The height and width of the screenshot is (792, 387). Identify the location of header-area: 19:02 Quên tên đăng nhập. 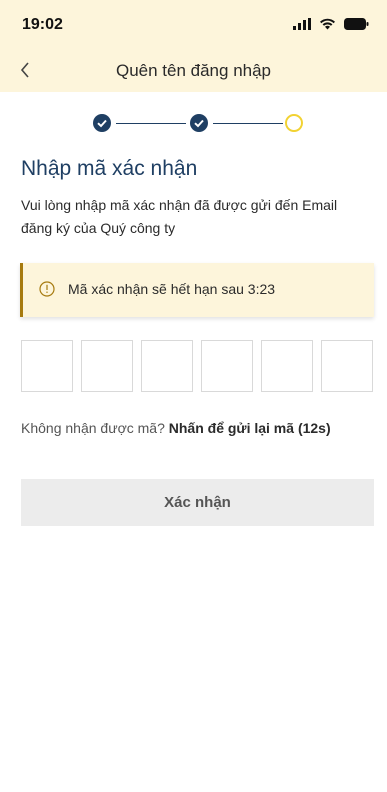
(193, 46).